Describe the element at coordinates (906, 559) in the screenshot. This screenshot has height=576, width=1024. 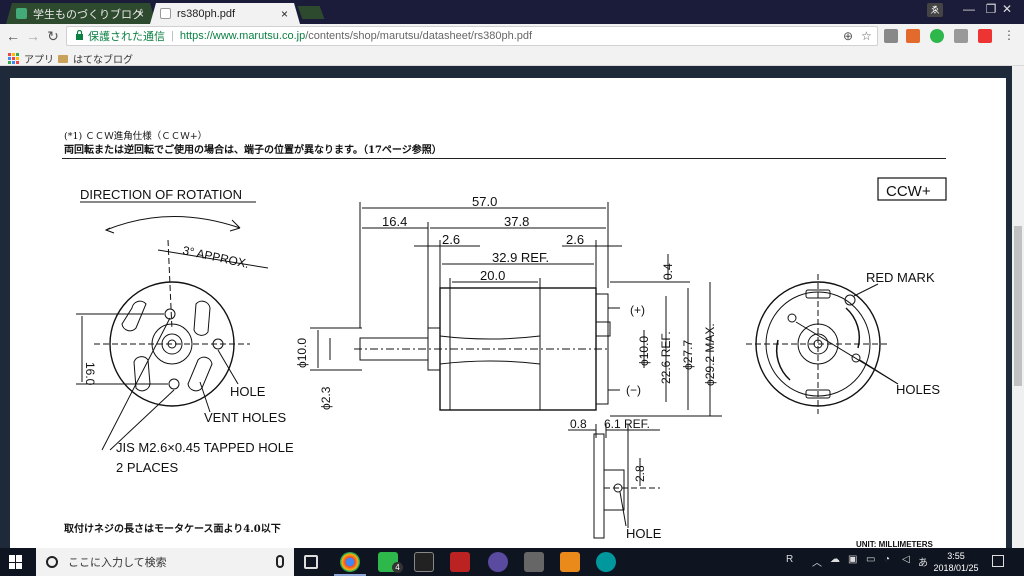
I see `volume-icon: ◁` at that location.